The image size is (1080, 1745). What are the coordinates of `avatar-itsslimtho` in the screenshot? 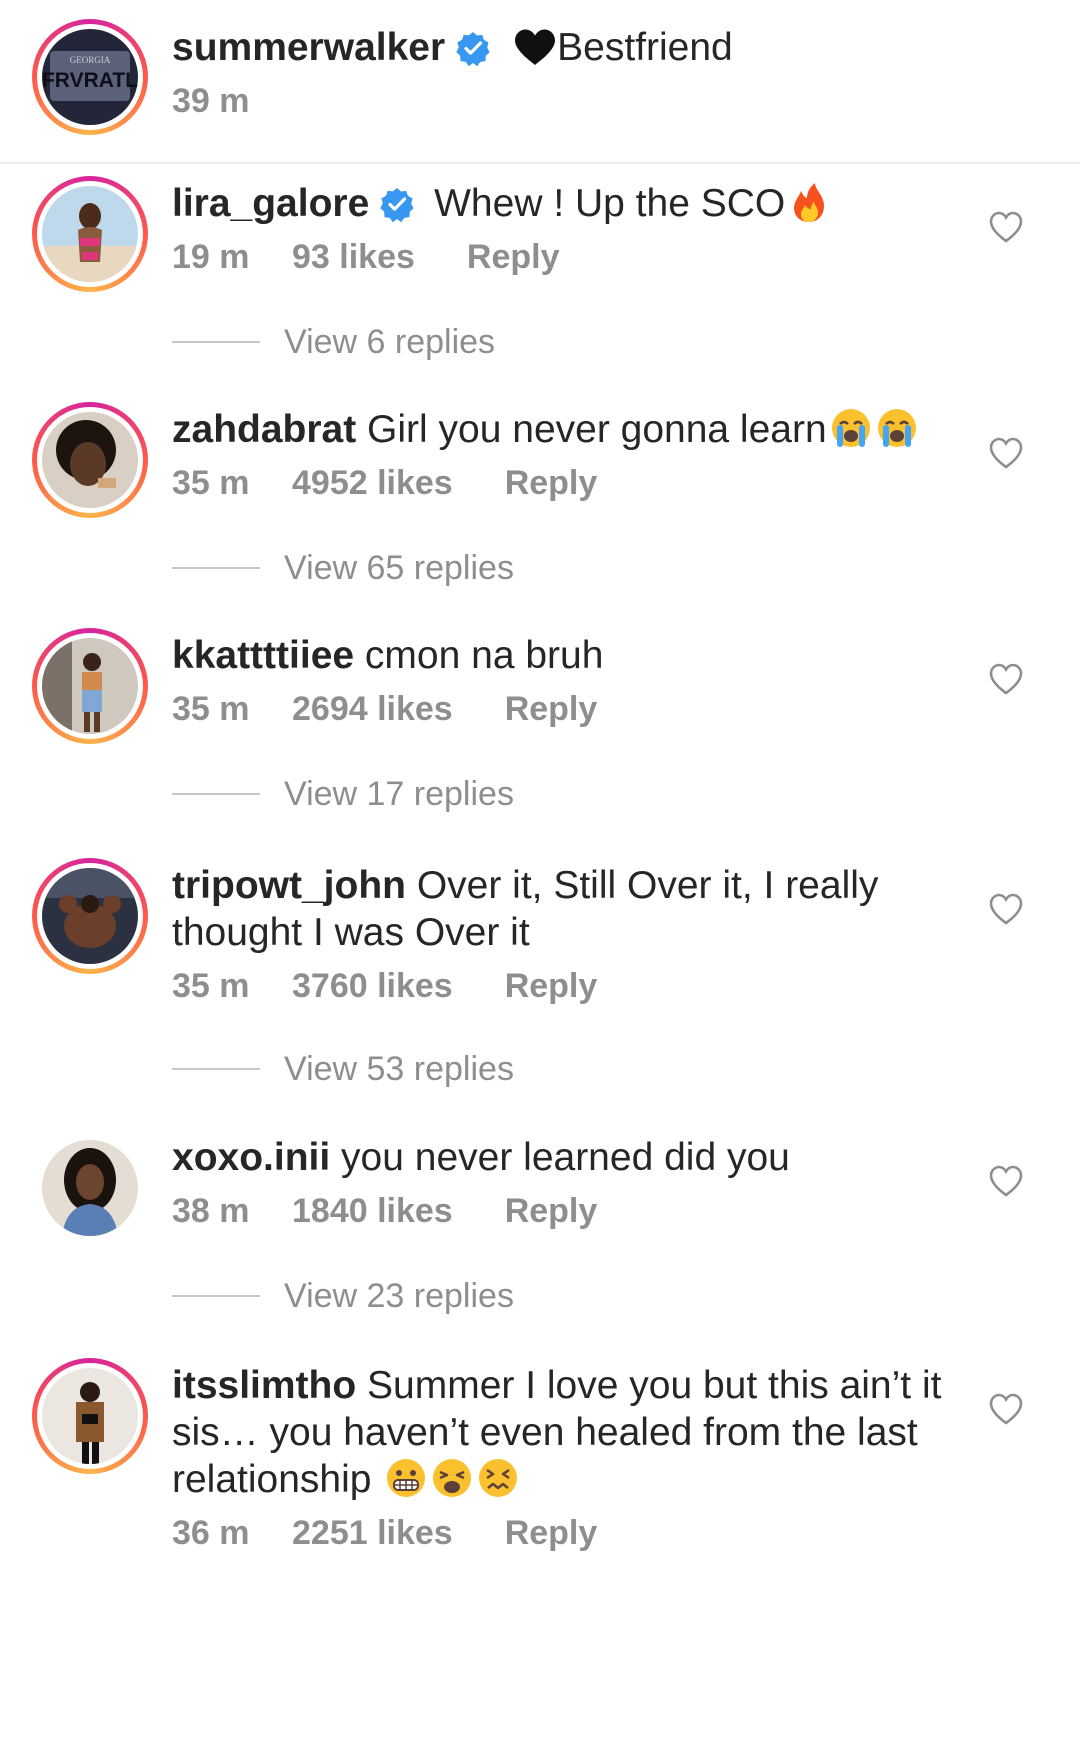 It's located at (90, 1416).